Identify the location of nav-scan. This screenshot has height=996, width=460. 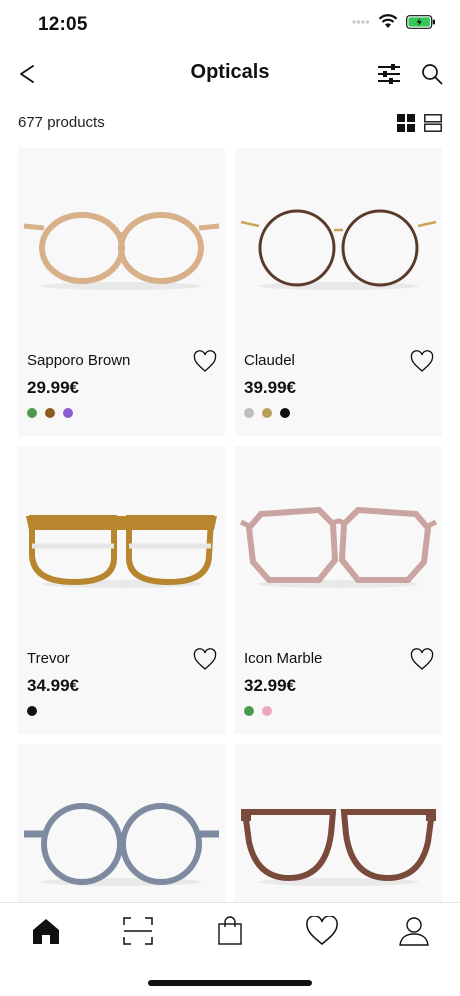
(138, 931).